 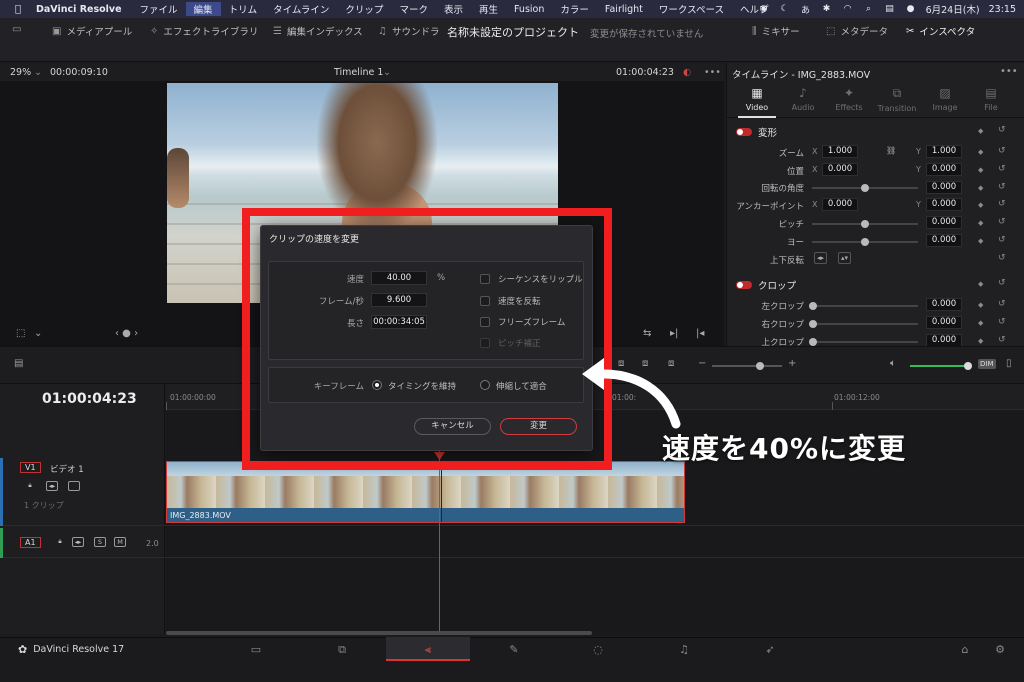 What do you see at coordinates (766, 285) in the screenshot?
I see `crop-section-header: クロップ` at bounding box center [766, 285].